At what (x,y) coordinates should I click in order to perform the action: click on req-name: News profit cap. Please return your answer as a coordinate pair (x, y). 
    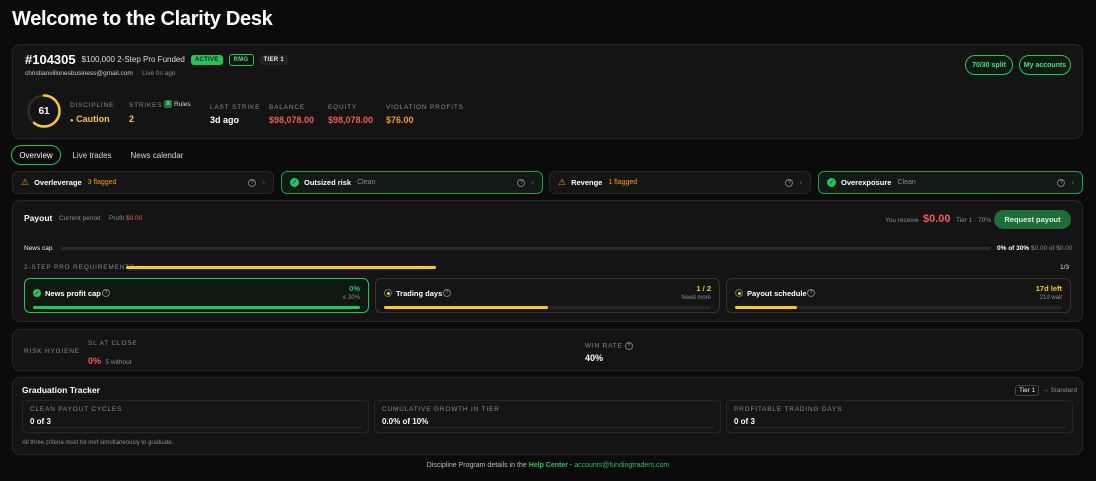
    Looking at the image, I should click on (73, 293).